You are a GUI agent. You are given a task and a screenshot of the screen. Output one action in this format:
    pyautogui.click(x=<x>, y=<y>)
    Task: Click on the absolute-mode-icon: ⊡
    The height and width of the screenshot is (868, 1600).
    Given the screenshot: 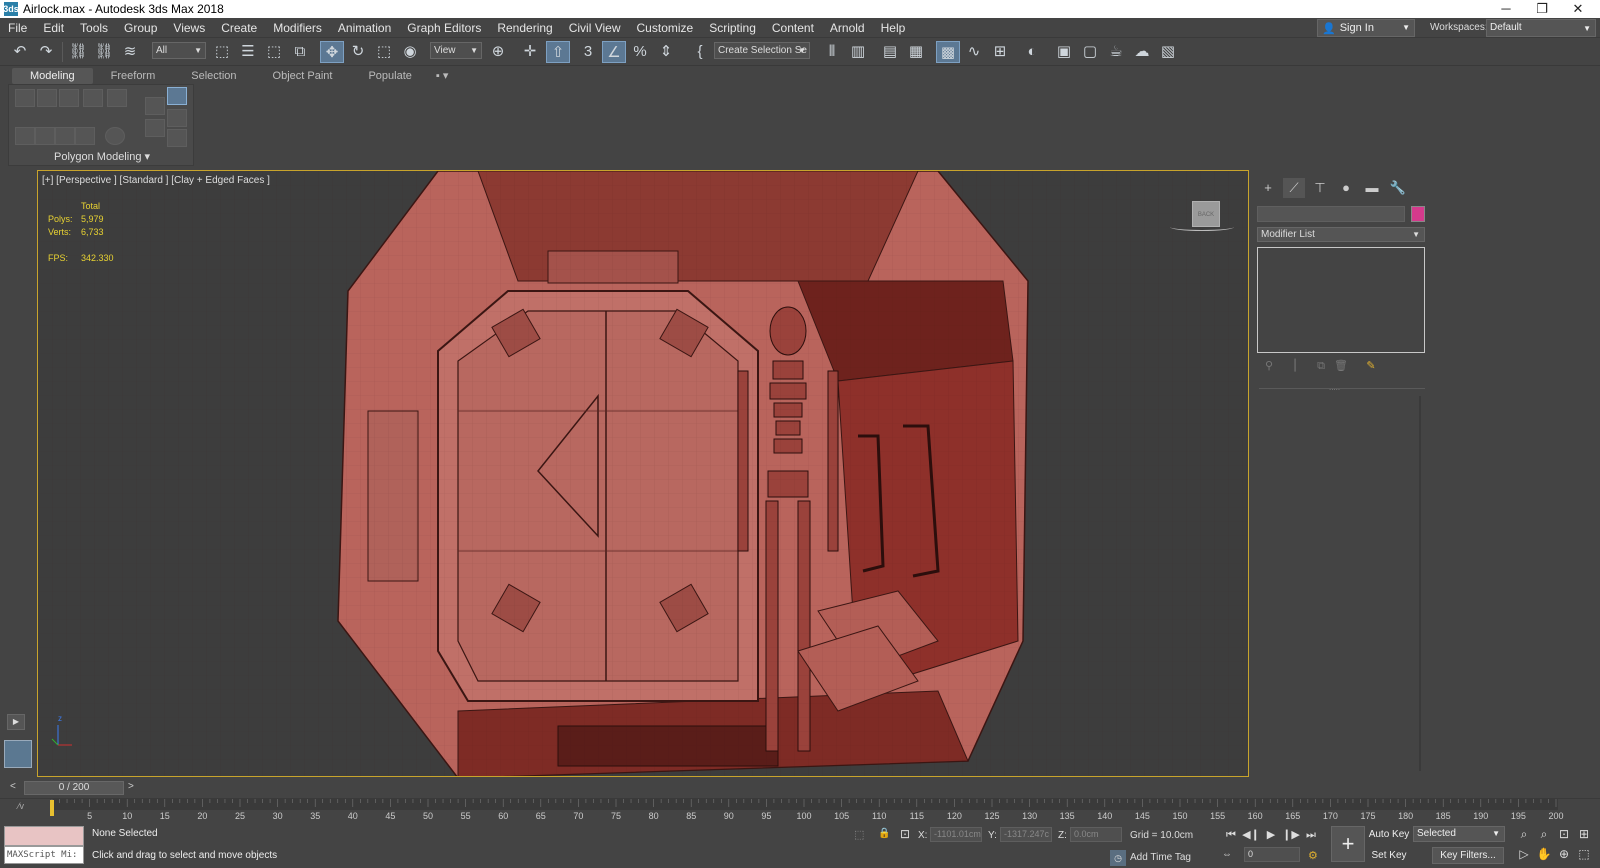 What is the action you would take?
    pyautogui.click(x=908, y=835)
    